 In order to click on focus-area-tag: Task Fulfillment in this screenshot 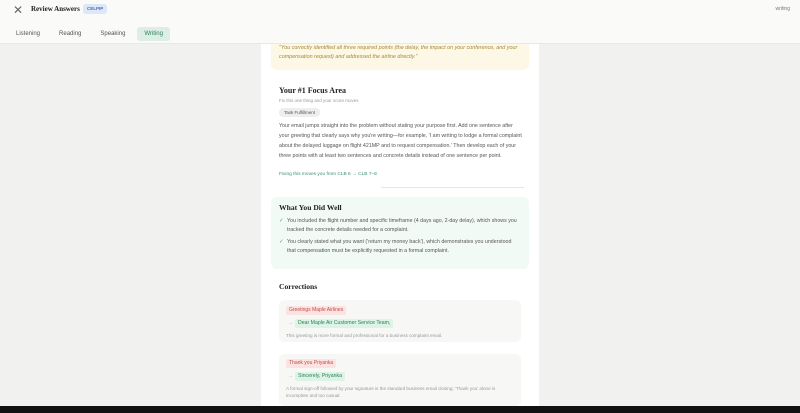, I will do `click(300, 112)`.